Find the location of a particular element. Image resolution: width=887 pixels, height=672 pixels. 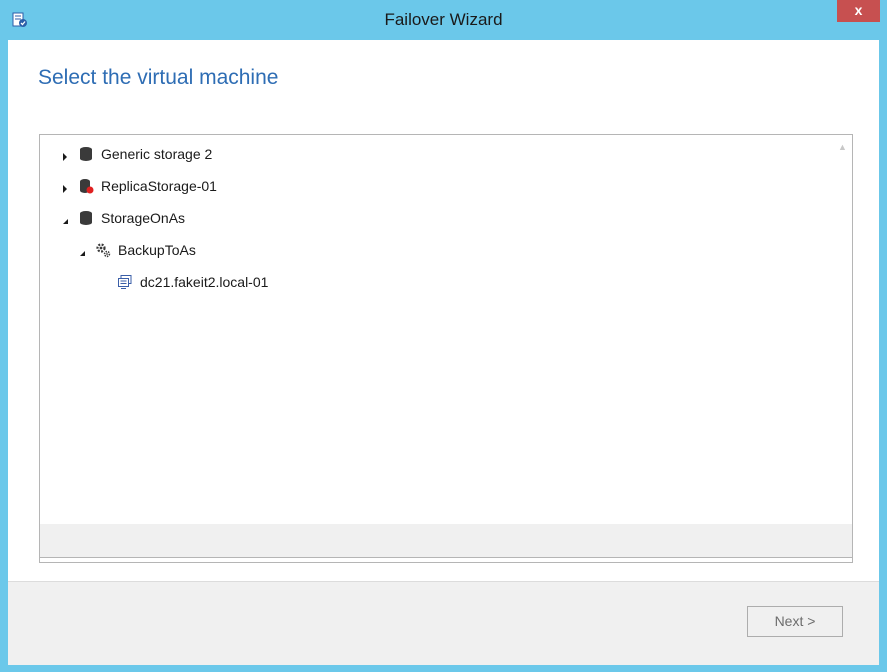

tree-item-storageonas: StorageOnAs is located at coordinates (122, 218).